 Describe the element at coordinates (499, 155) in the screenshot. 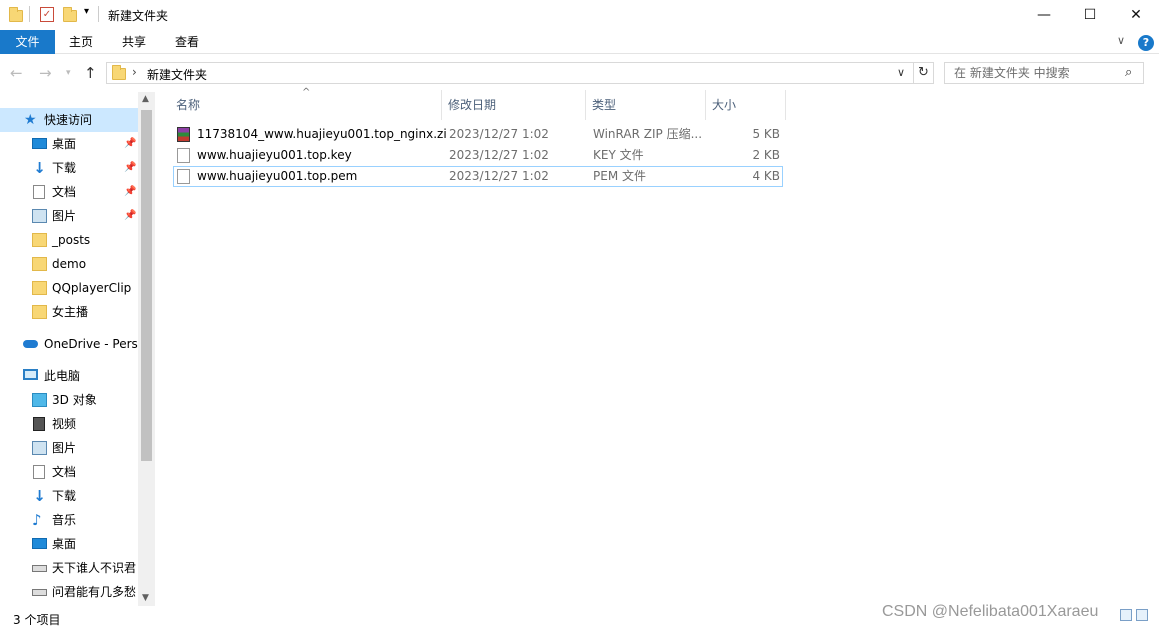

I see `file-date: 2023/12/27 1:02` at that location.